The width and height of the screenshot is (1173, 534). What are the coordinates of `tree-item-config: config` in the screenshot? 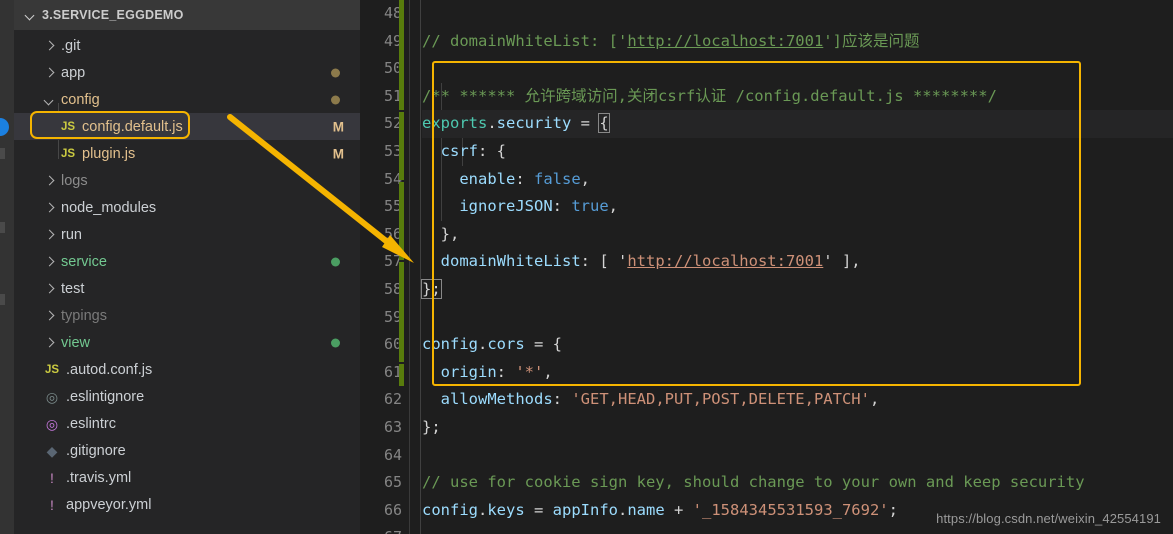 It's located at (187, 99).